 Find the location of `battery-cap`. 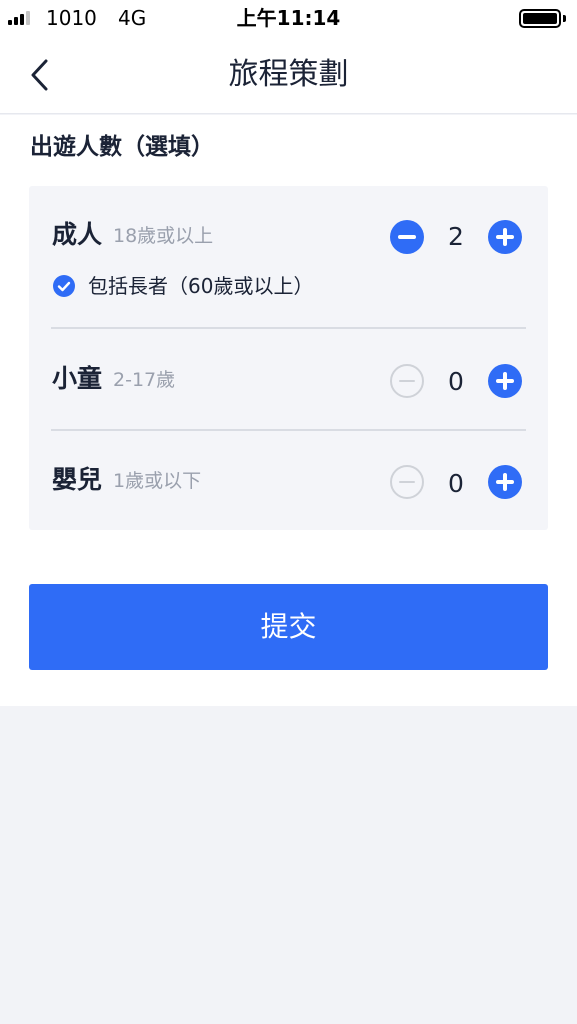

battery-cap is located at coordinates (564, 18).